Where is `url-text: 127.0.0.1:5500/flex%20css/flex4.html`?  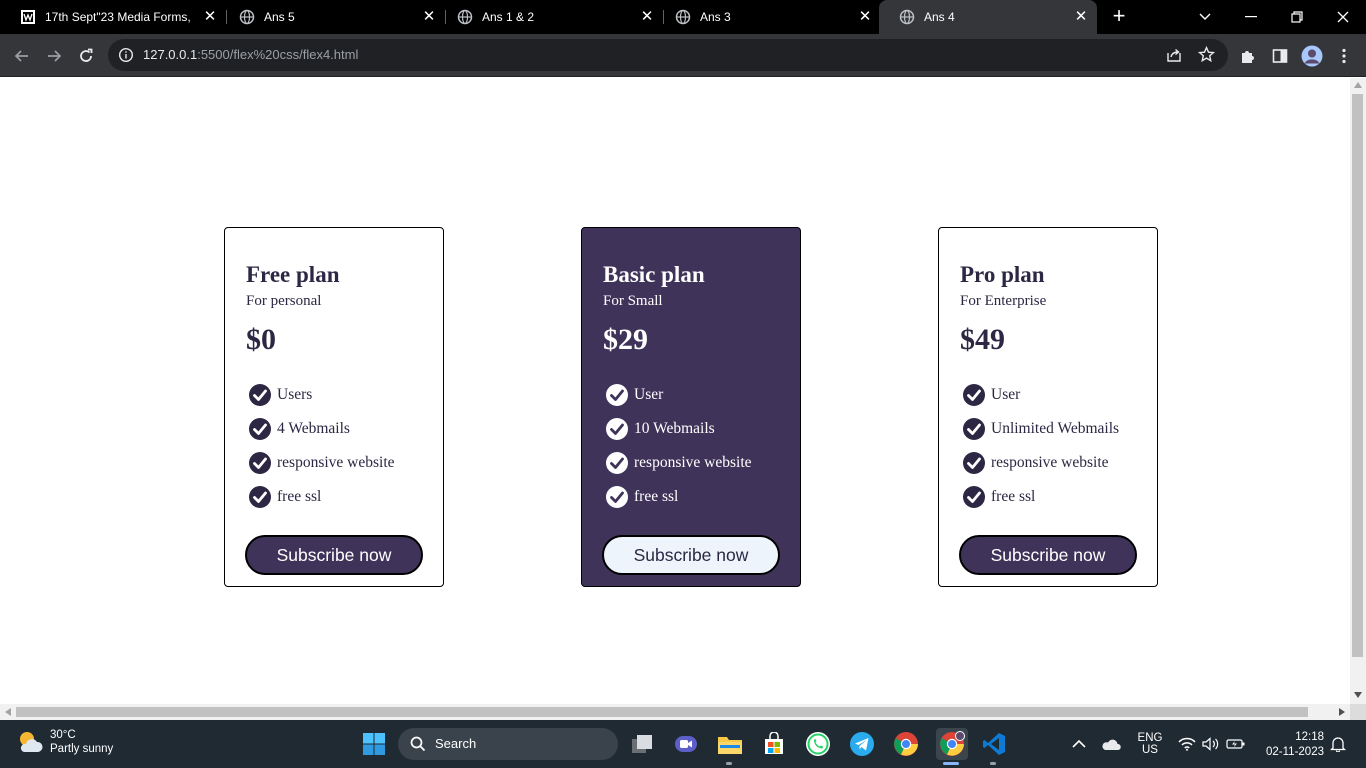
url-text: 127.0.0.1:5500/flex%20css/flex4.html is located at coordinates (250, 54).